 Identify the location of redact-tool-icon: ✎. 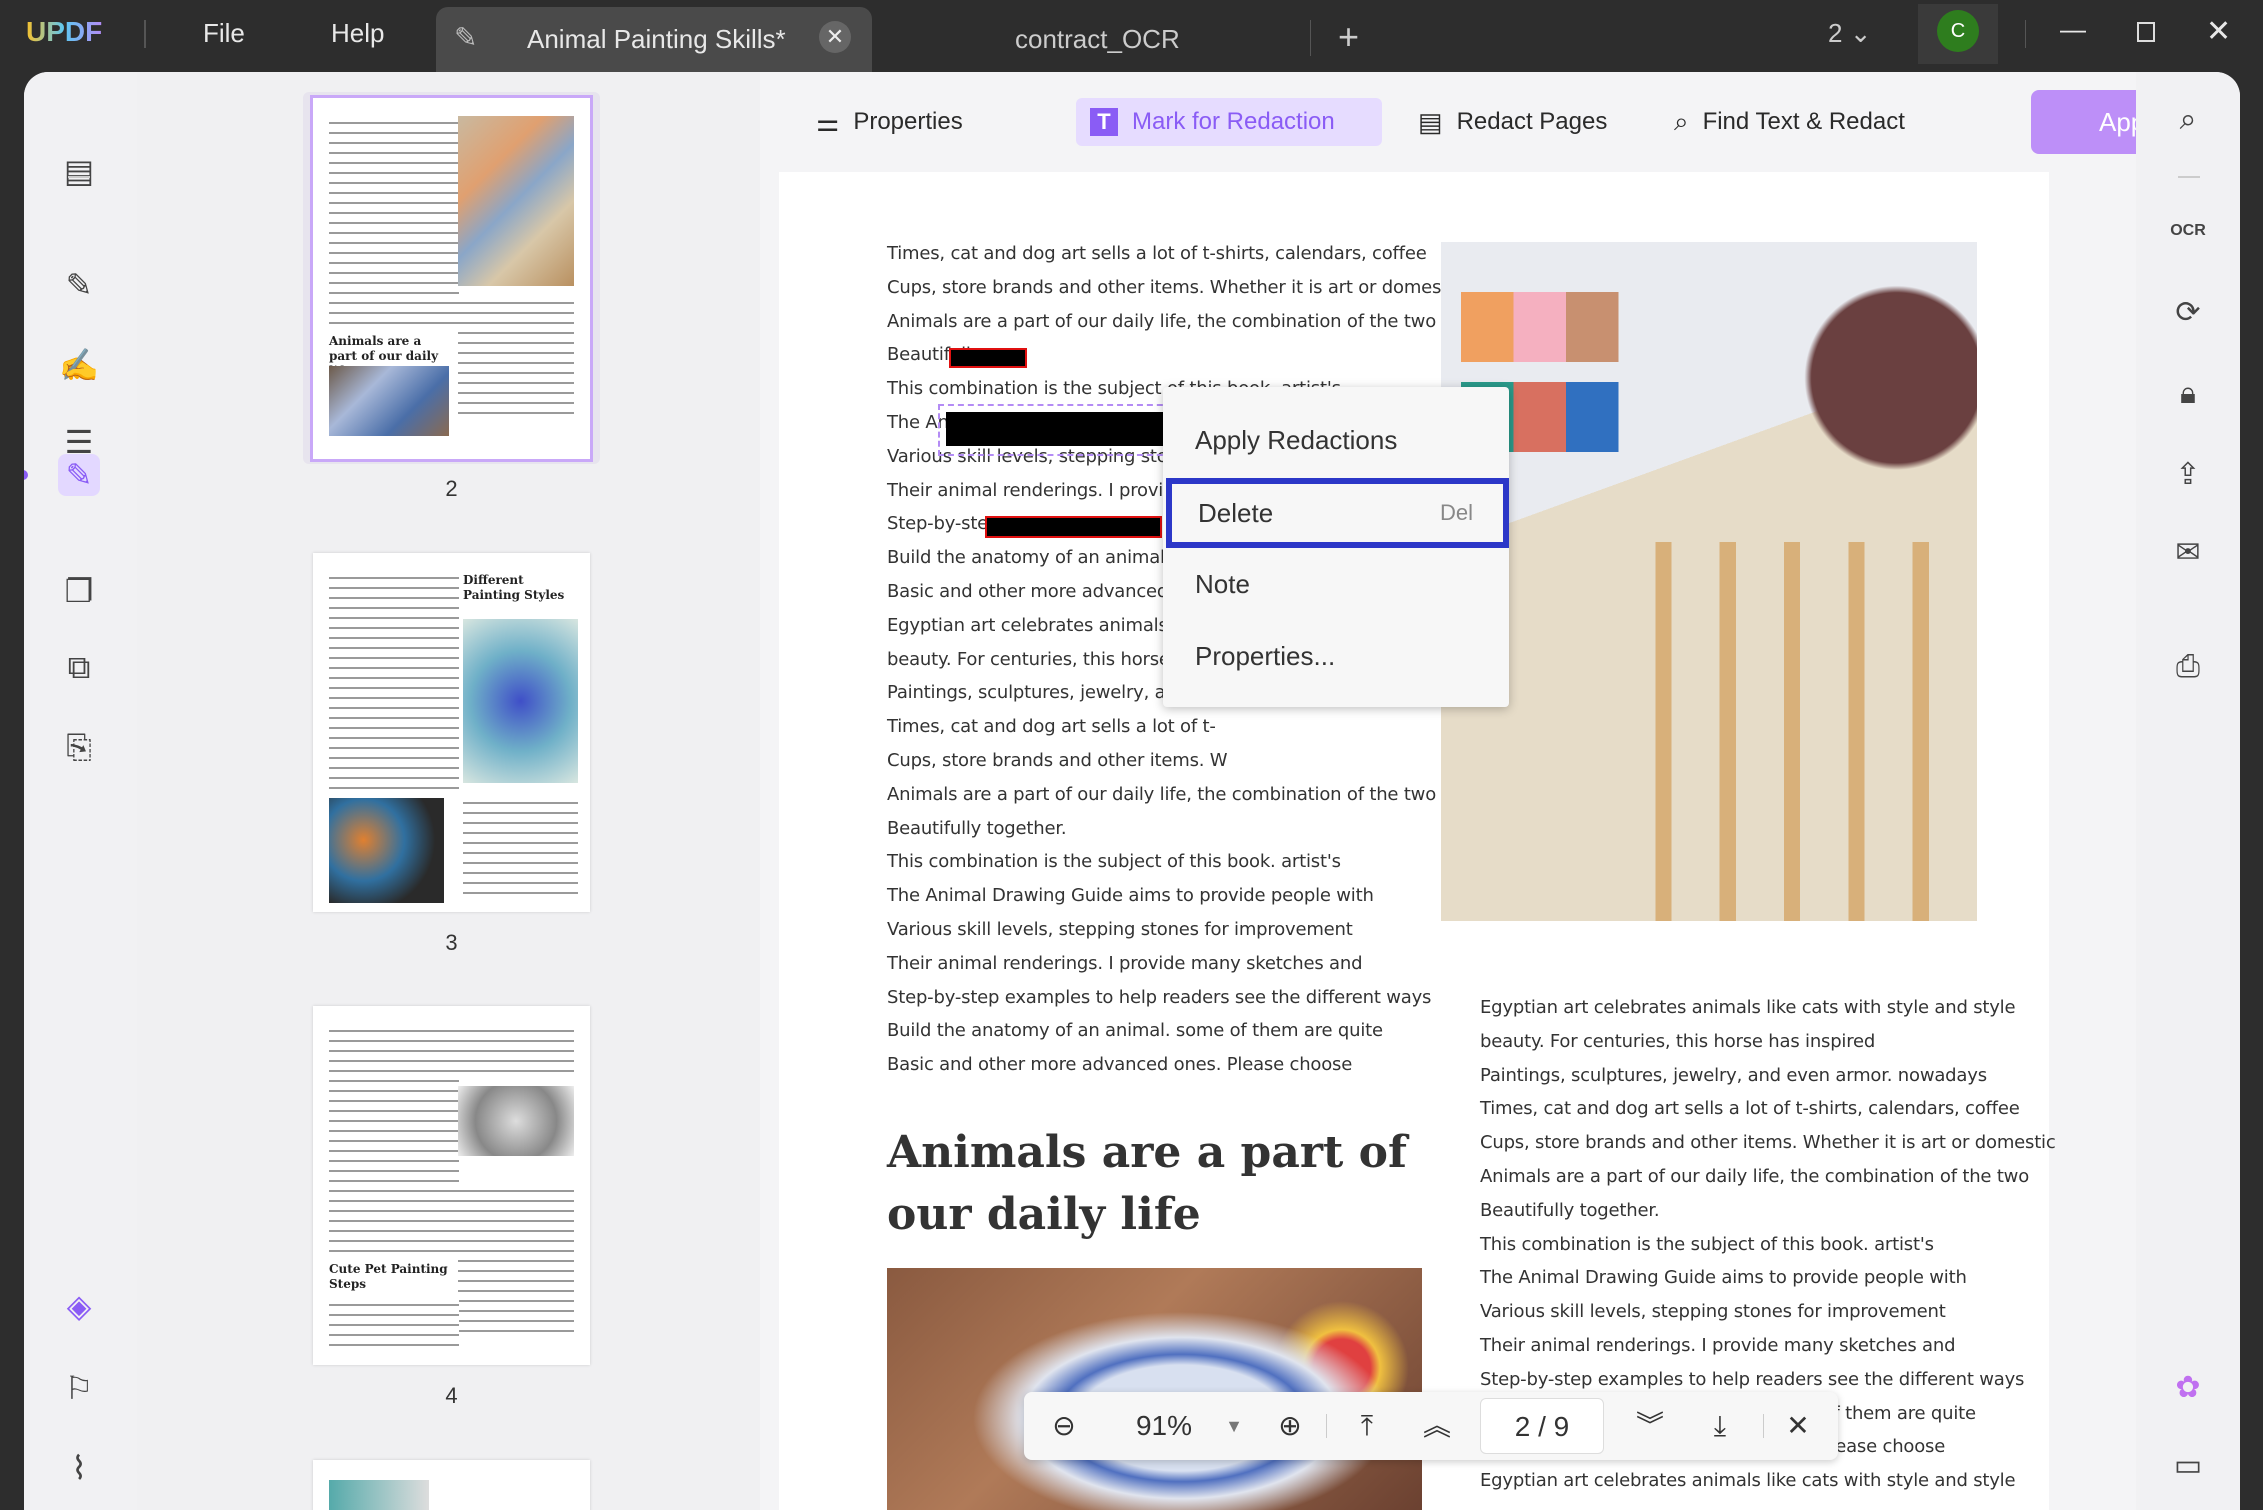
(79, 475).